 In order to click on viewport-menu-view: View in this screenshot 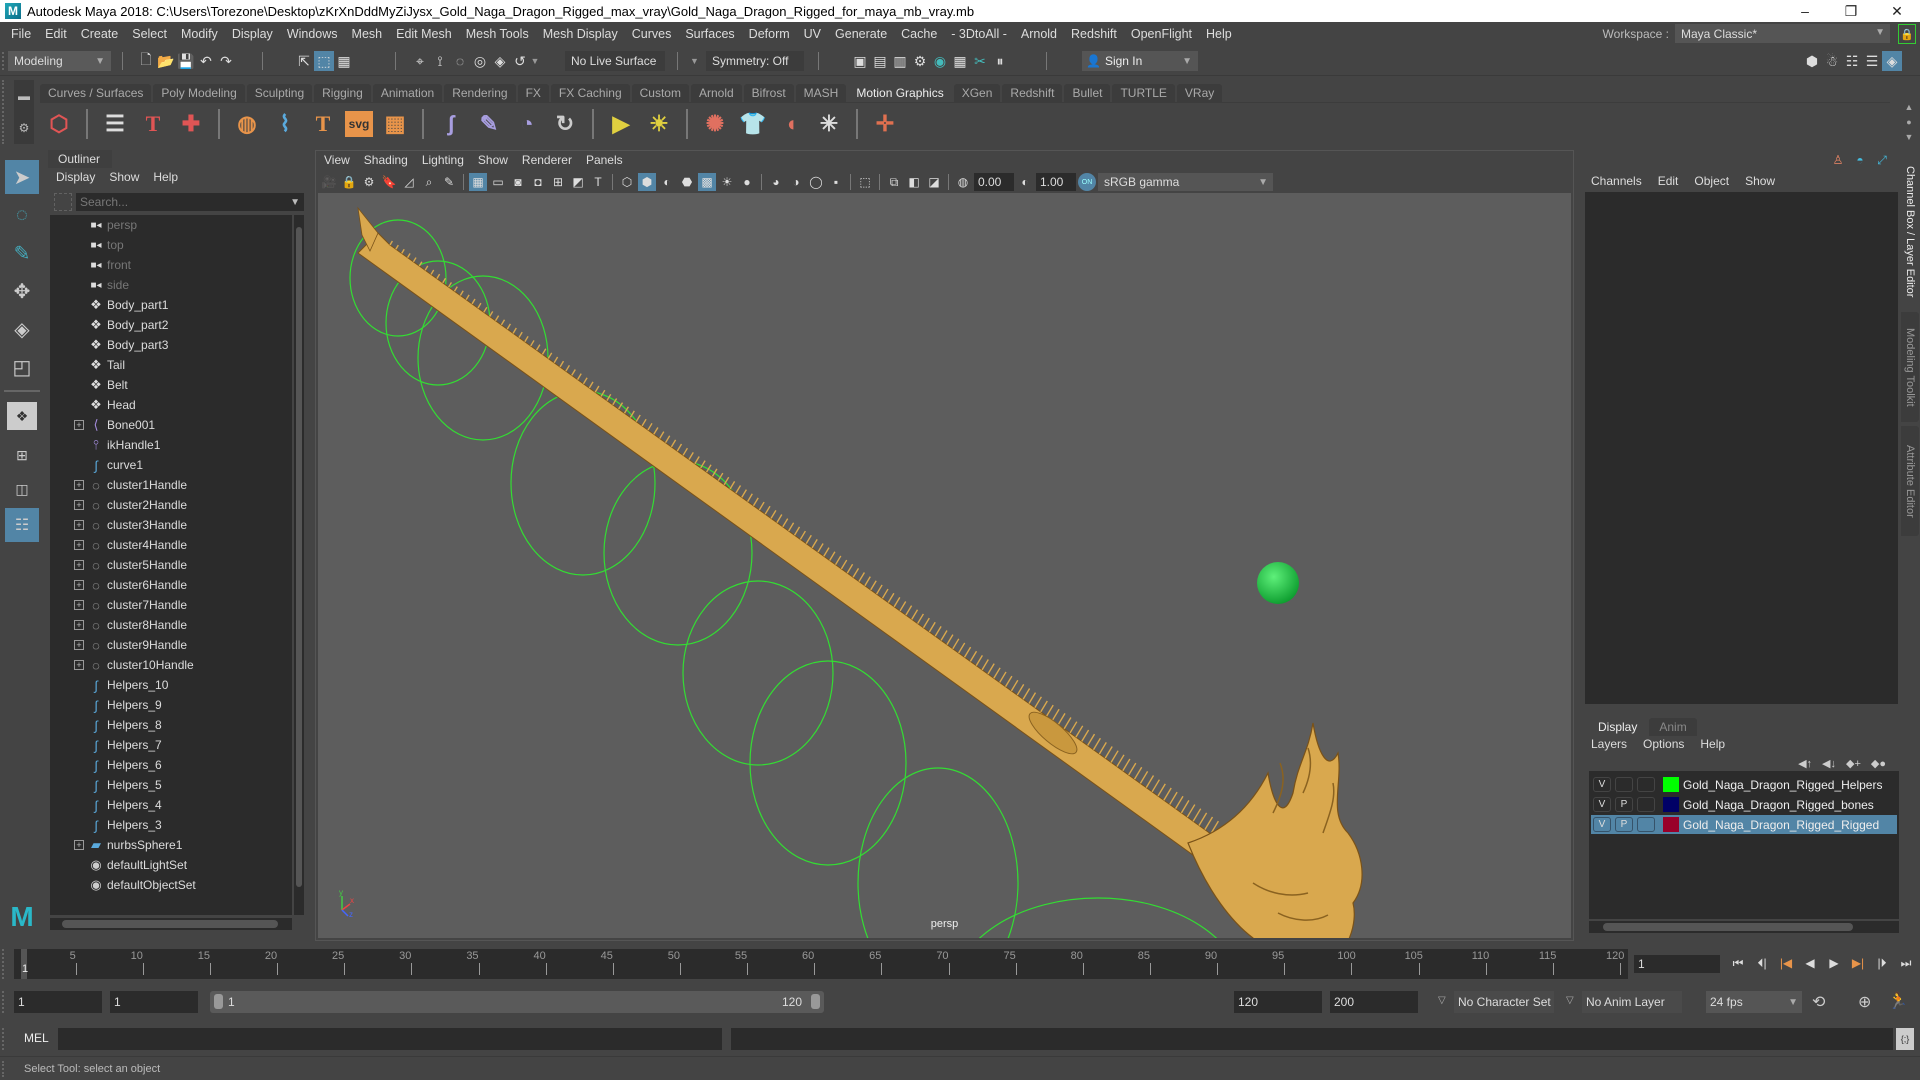, I will do `click(337, 160)`.